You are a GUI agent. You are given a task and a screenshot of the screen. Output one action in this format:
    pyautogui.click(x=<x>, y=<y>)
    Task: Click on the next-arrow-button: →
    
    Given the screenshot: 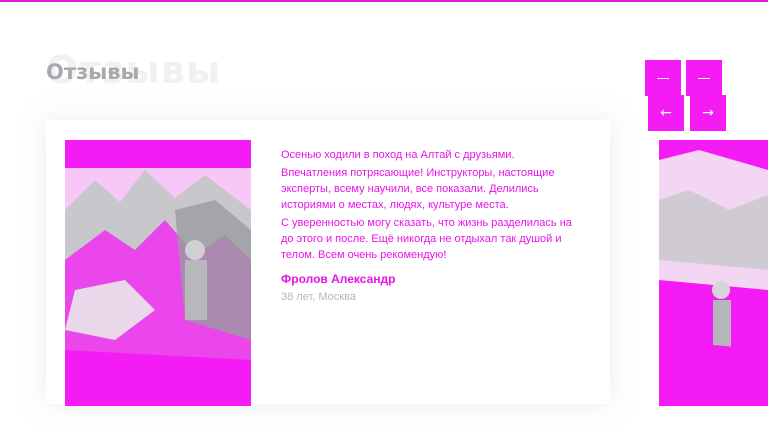 What is the action you would take?
    pyautogui.click(x=708, y=113)
    